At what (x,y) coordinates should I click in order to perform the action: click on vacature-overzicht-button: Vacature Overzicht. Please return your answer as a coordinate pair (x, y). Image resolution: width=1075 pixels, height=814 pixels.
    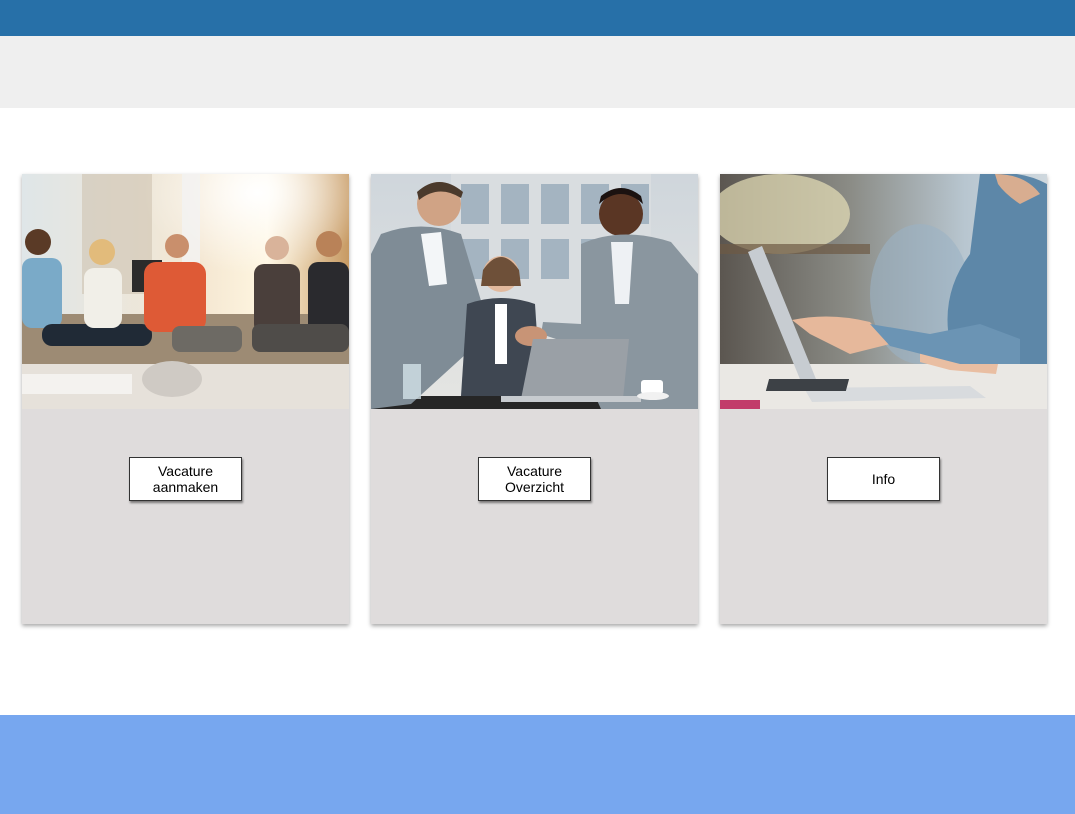
    Looking at the image, I should click on (534, 479).